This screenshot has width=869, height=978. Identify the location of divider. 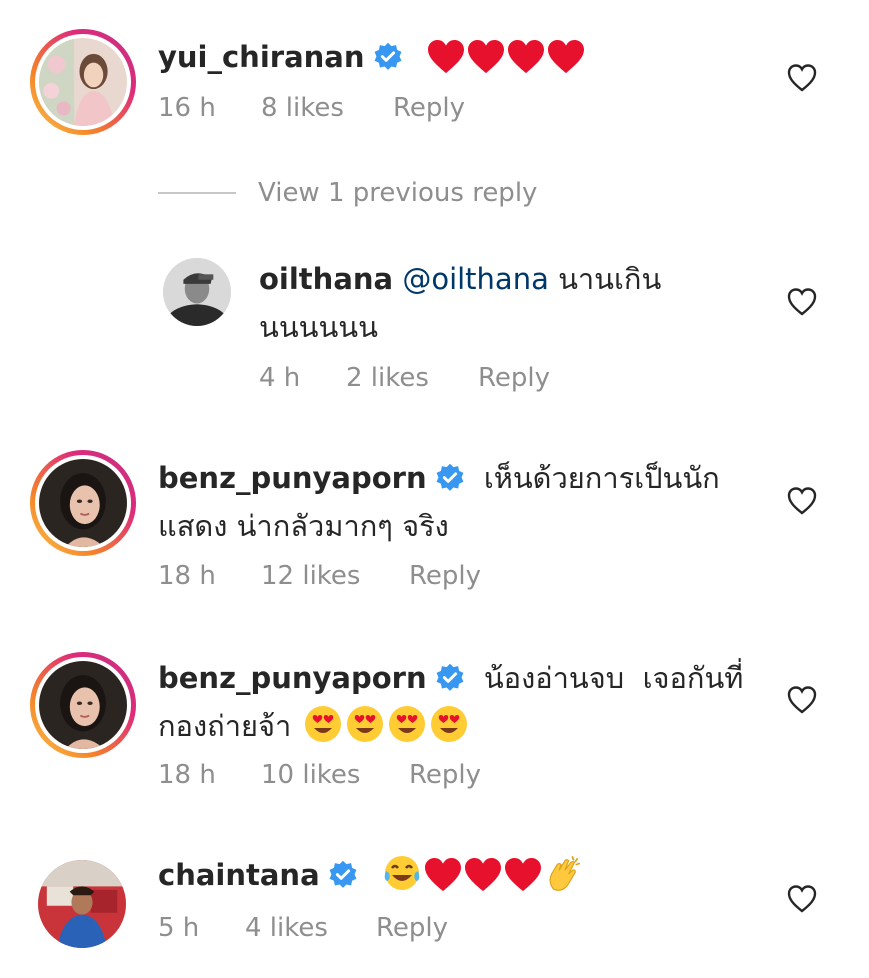
(197, 193).